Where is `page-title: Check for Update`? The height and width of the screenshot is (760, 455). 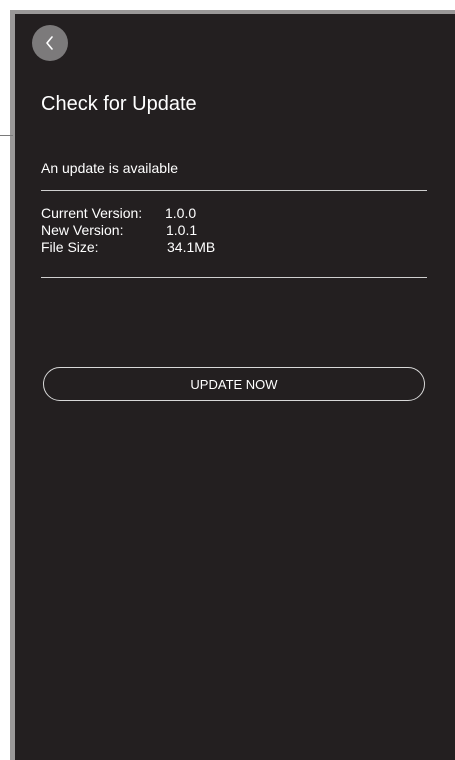
page-title: Check for Update is located at coordinates (119, 104).